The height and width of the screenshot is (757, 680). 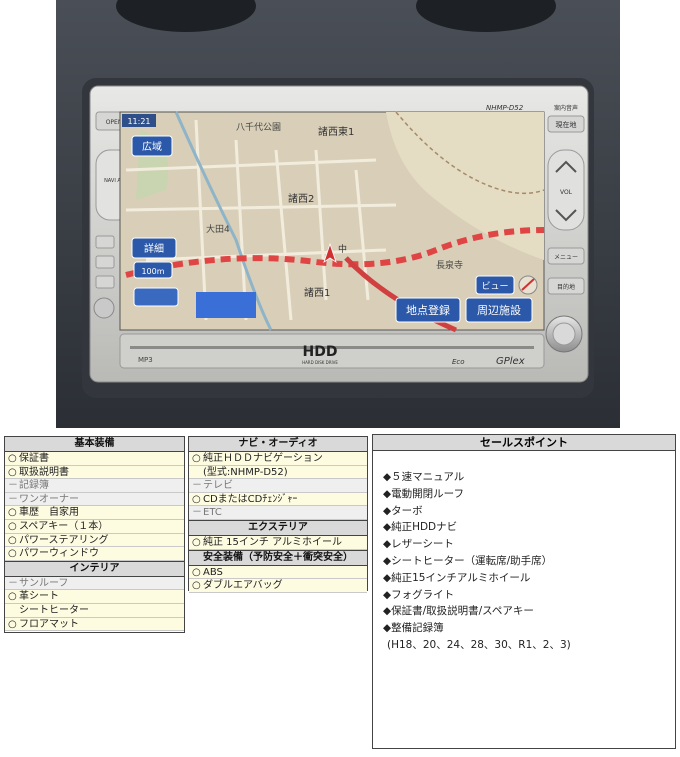 I want to click on exterior-row-label: 純正 15インチ アルミホイール, so click(x=272, y=542).